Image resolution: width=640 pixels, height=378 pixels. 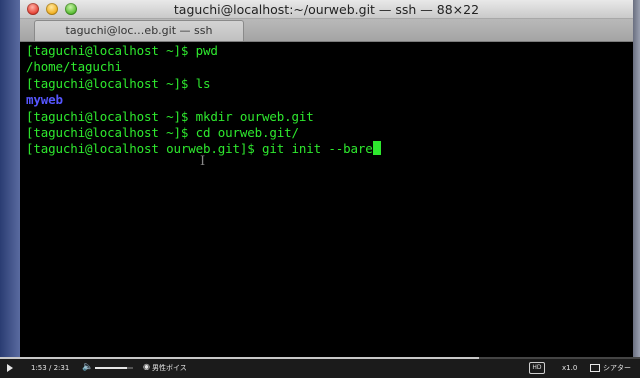 I want to click on tab-bar: taguchi@loc…eb.git — ssh, so click(x=326, y=30).